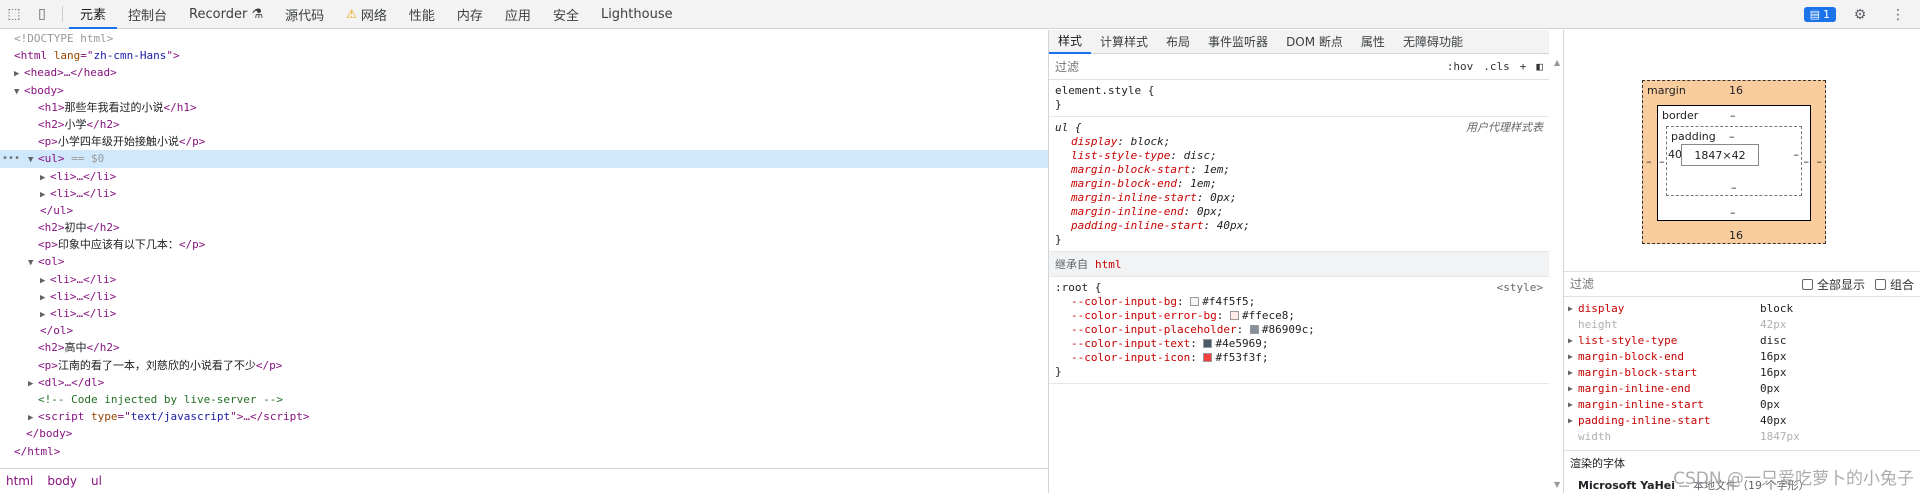 Image resolution: width=1920 pixels, height=497 pixels. What do you see at coordinates (1246, 67) in the screenshot?
I see `styles-filter-input` at bounding box center [1246, 67].